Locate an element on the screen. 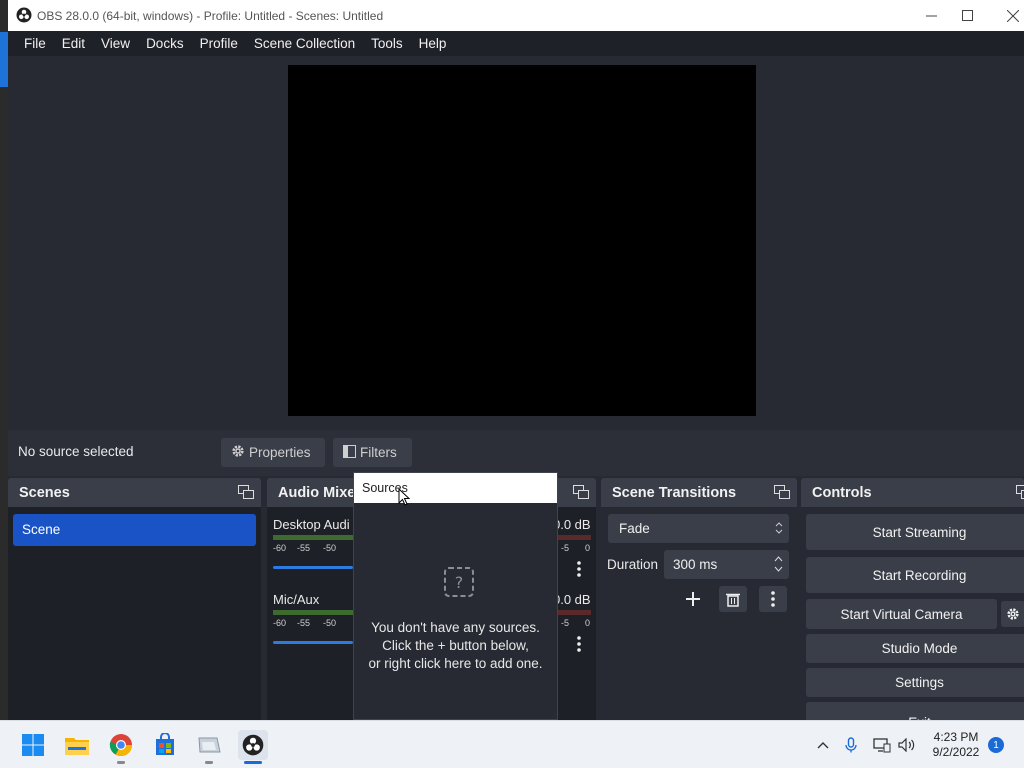 The width and height of the screenshot is (1024, 768). properties-button: Properties is located at coordinates (273, 452).